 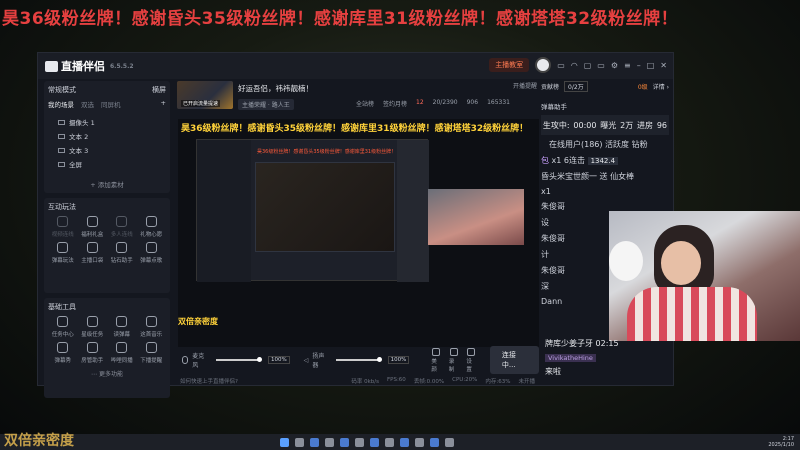 I want to click on tool-simulcast: 哔哩同播, so click(x=122, y=353).